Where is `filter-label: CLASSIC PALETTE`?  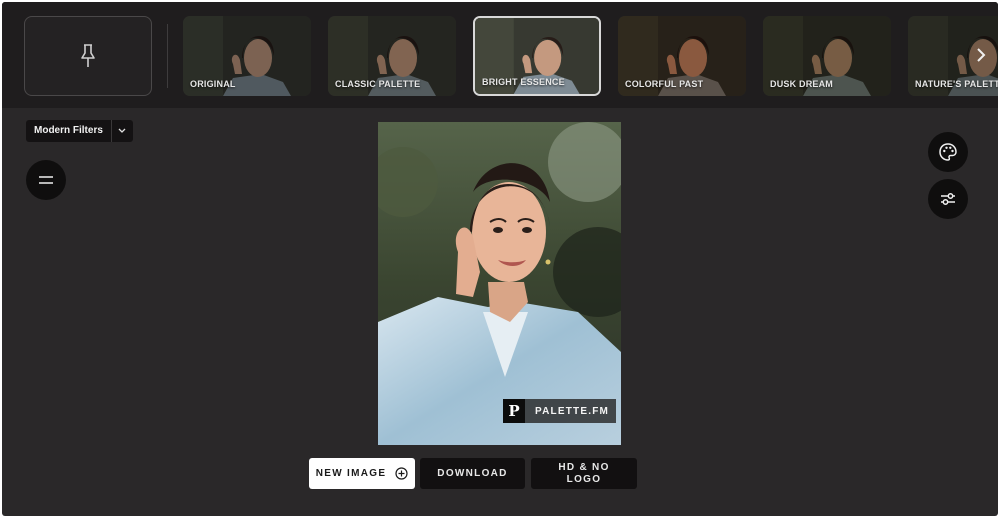 filter-label: CLASSIC PALETTE is located at coordinates (378, 84).